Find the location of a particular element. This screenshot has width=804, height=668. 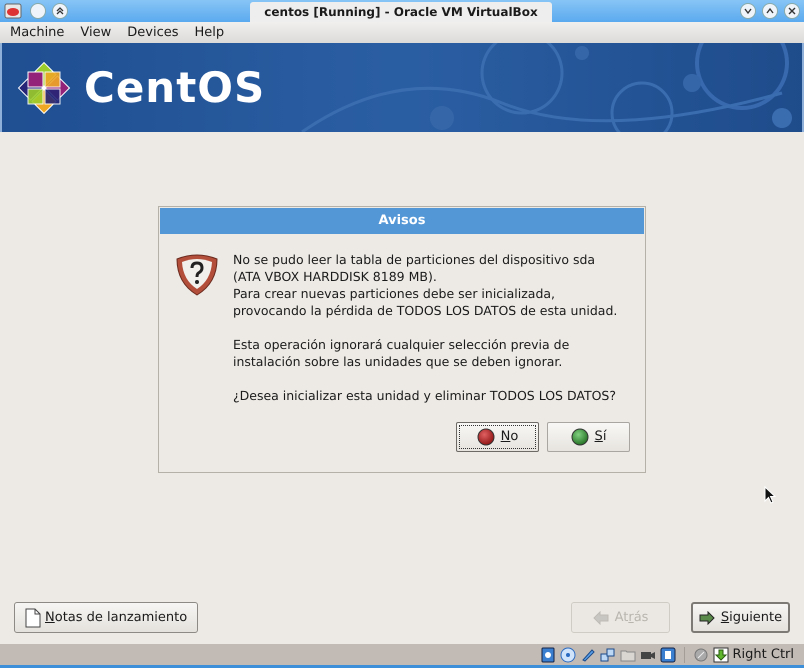

optical-disc-icon is located at coordinates (568, 654).